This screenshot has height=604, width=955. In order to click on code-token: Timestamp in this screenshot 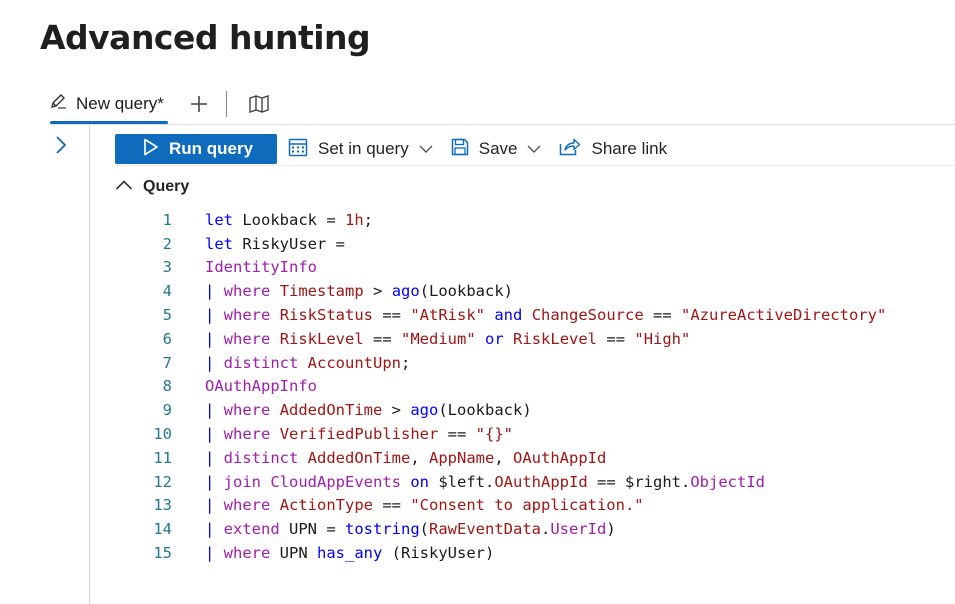, I will do `click(321, 291)`.